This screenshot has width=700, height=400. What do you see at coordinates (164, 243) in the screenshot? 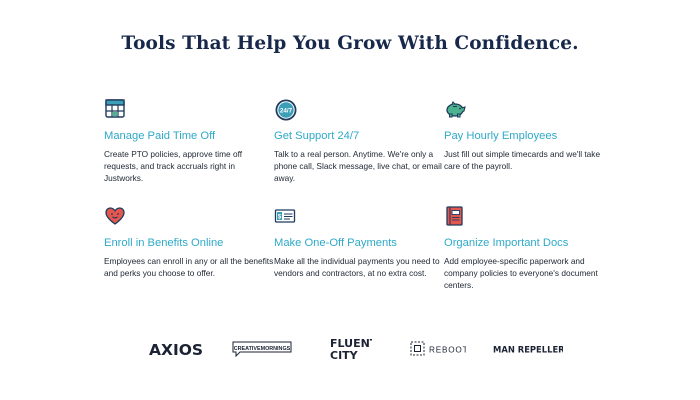
I see `feature-title: Enroll in Benefits Online` at bounding box center [164, 243].